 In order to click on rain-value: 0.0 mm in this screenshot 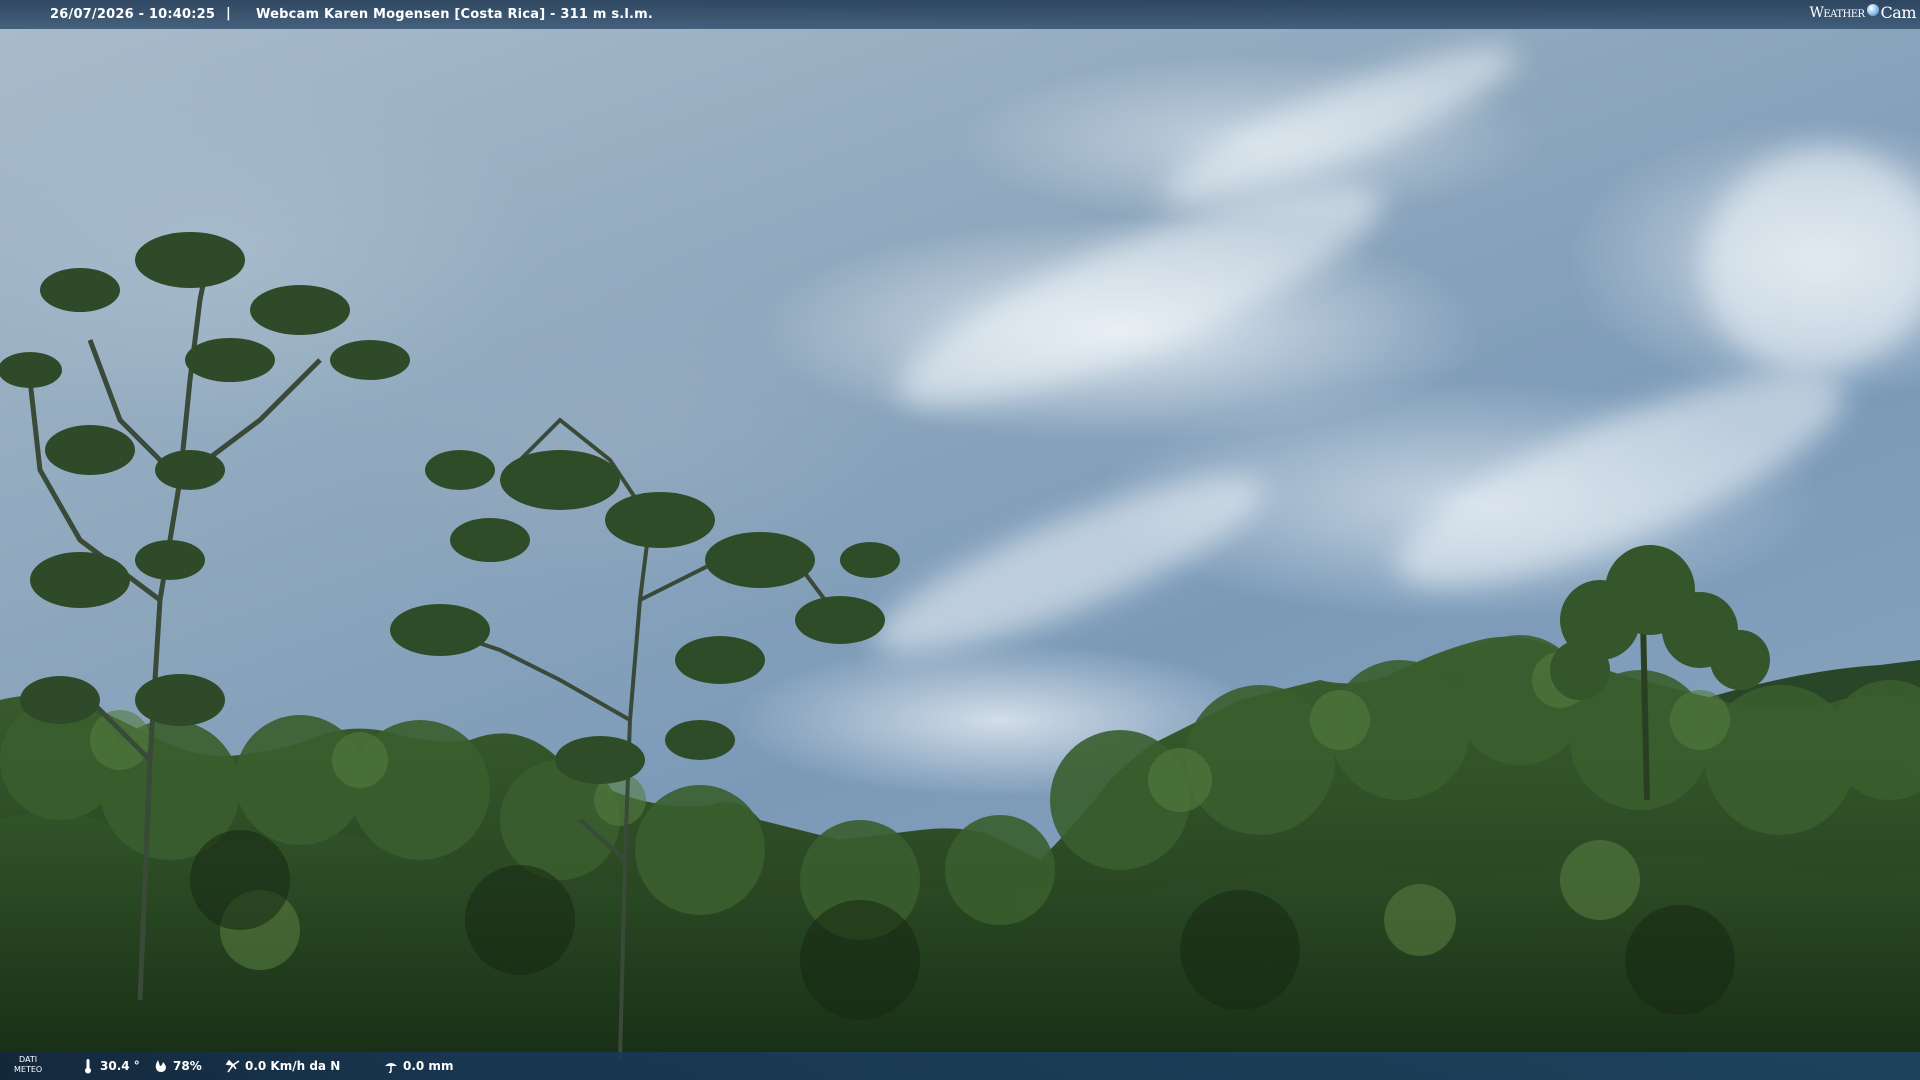, I will do `click(428, 1066)`.